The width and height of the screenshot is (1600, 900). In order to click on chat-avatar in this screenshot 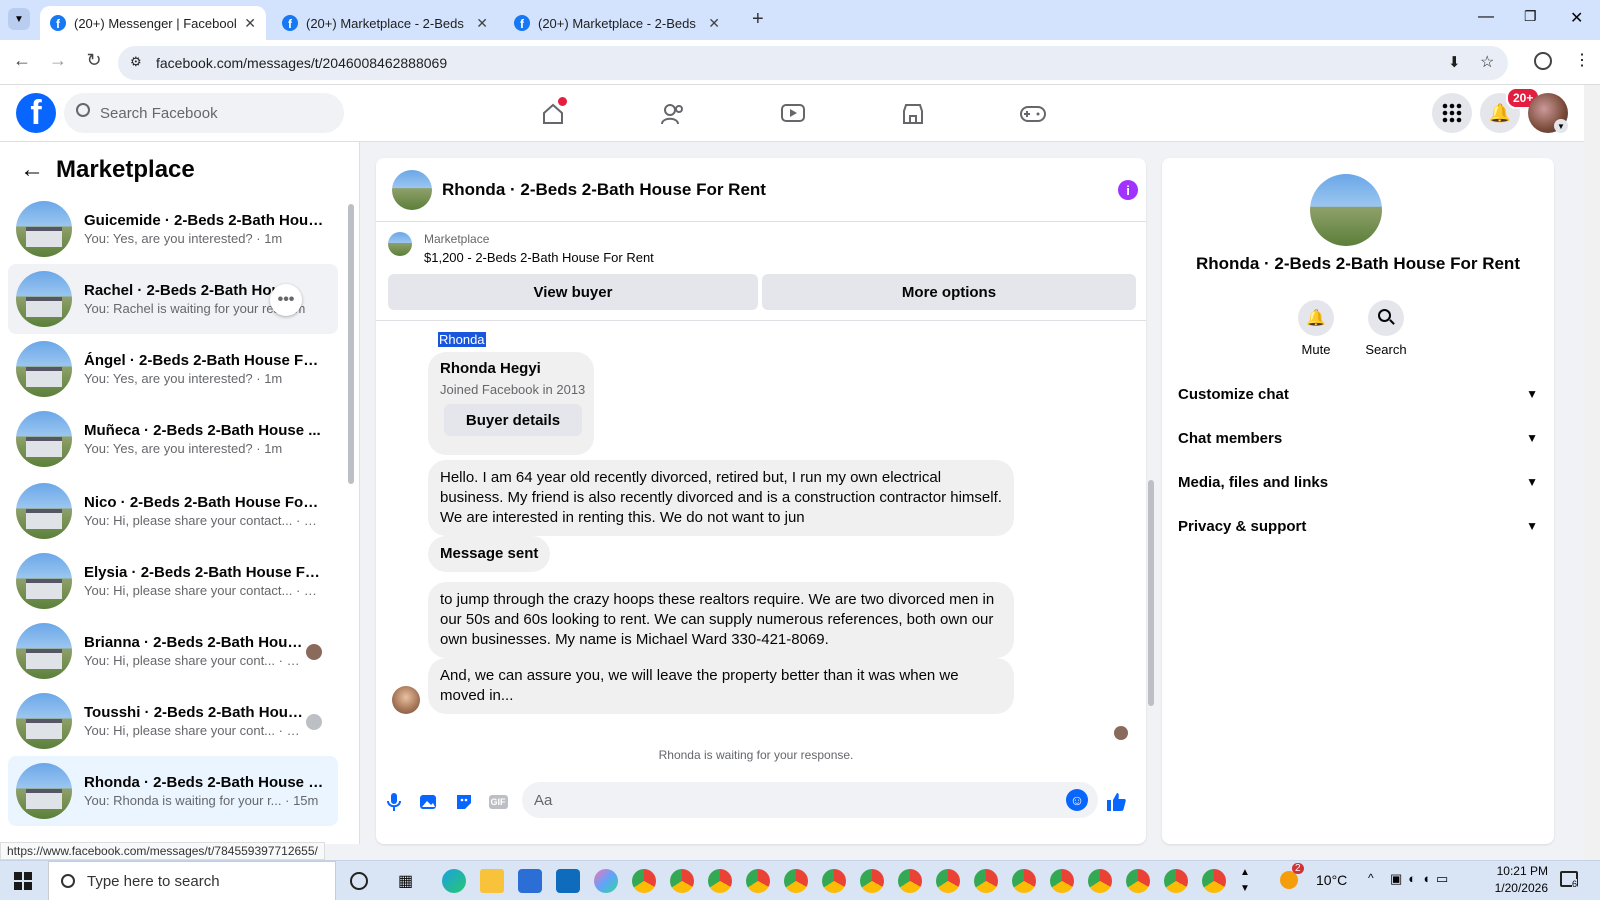, I will do `click(412, 189)`.